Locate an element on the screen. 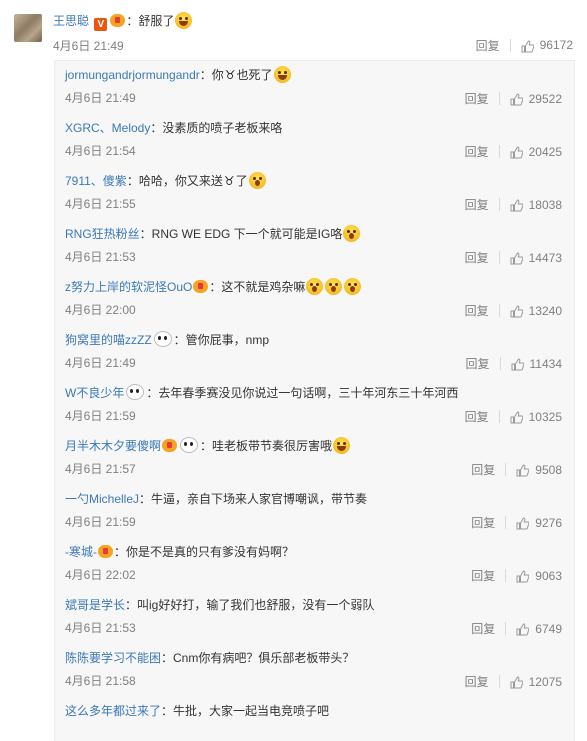 The image size is (587, 741). avatar is located at coordinates (28, 28).